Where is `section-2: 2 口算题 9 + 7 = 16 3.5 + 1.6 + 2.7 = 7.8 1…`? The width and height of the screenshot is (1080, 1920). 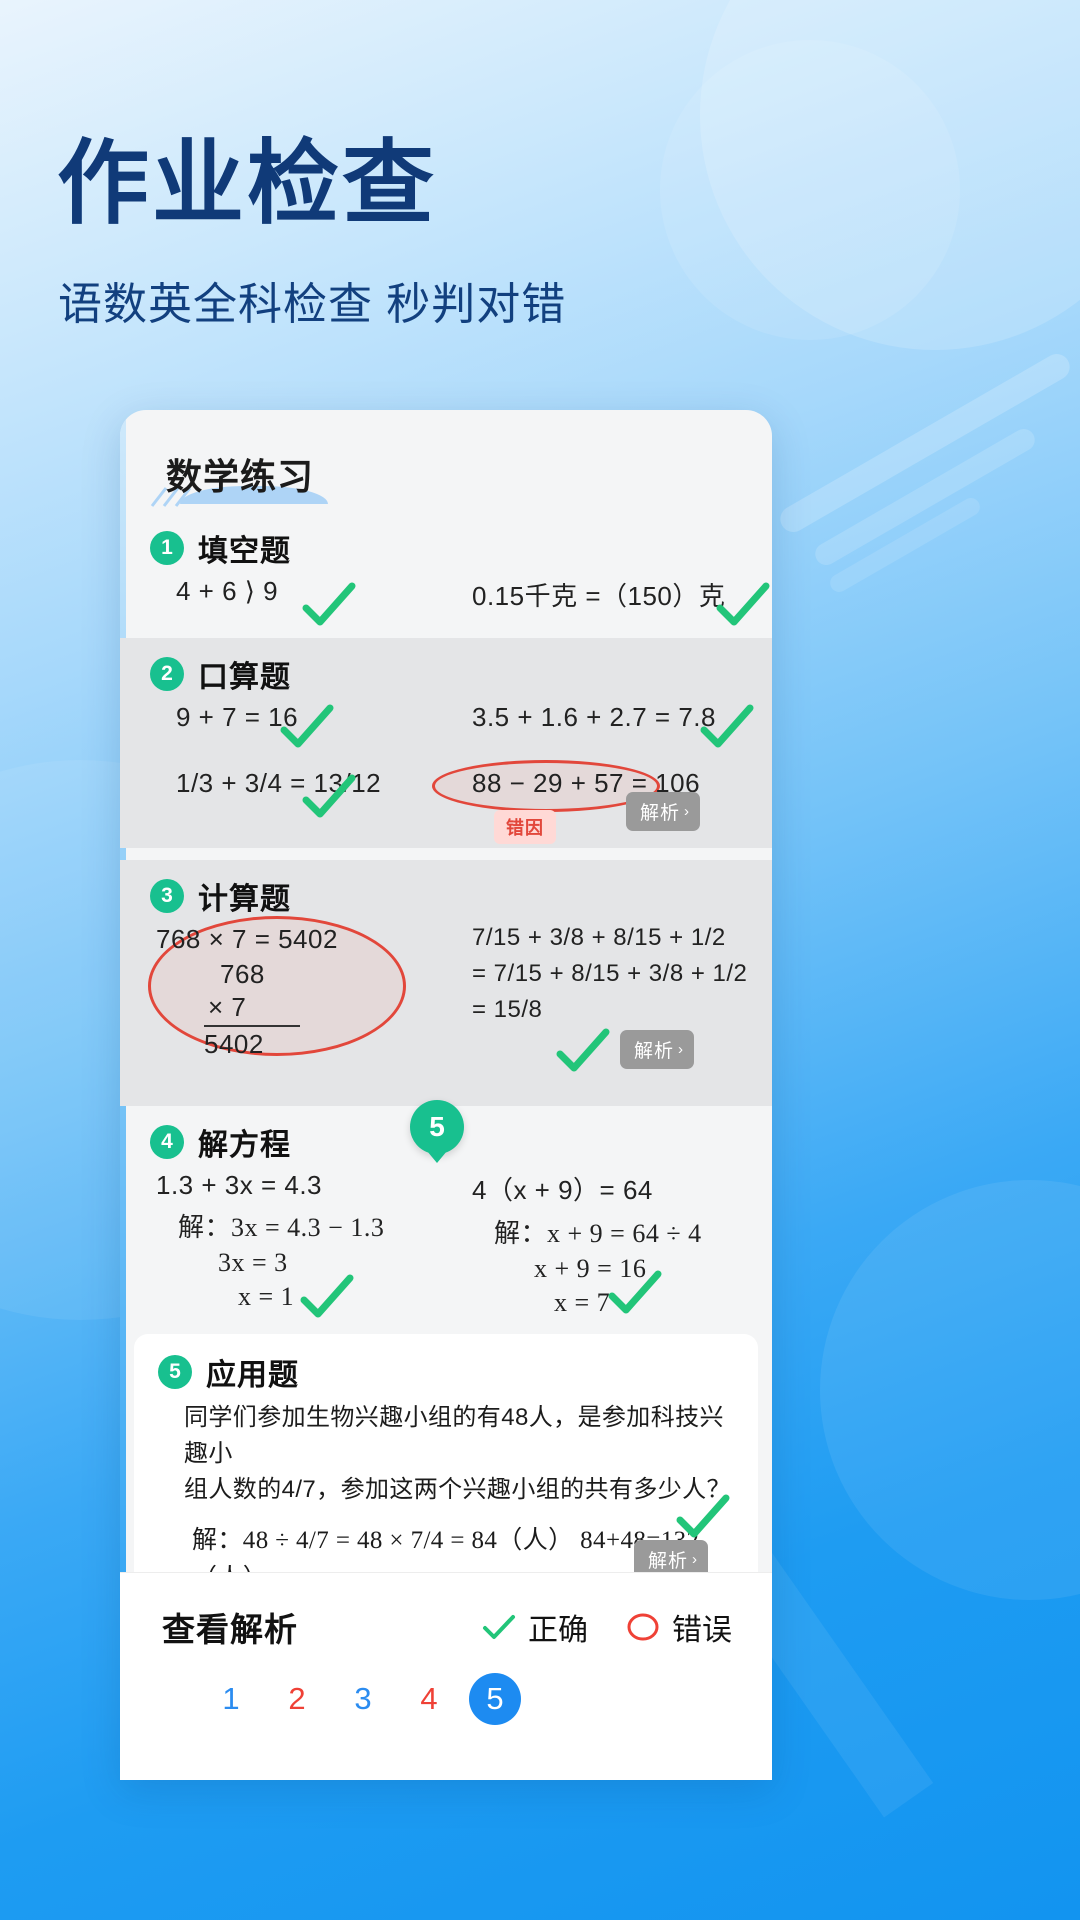
section-2: 2 口算题 9 + 7 = 16 3.5 + 1.6 + 2.7 = 7.8 1… is located at coordinates (446, 743).